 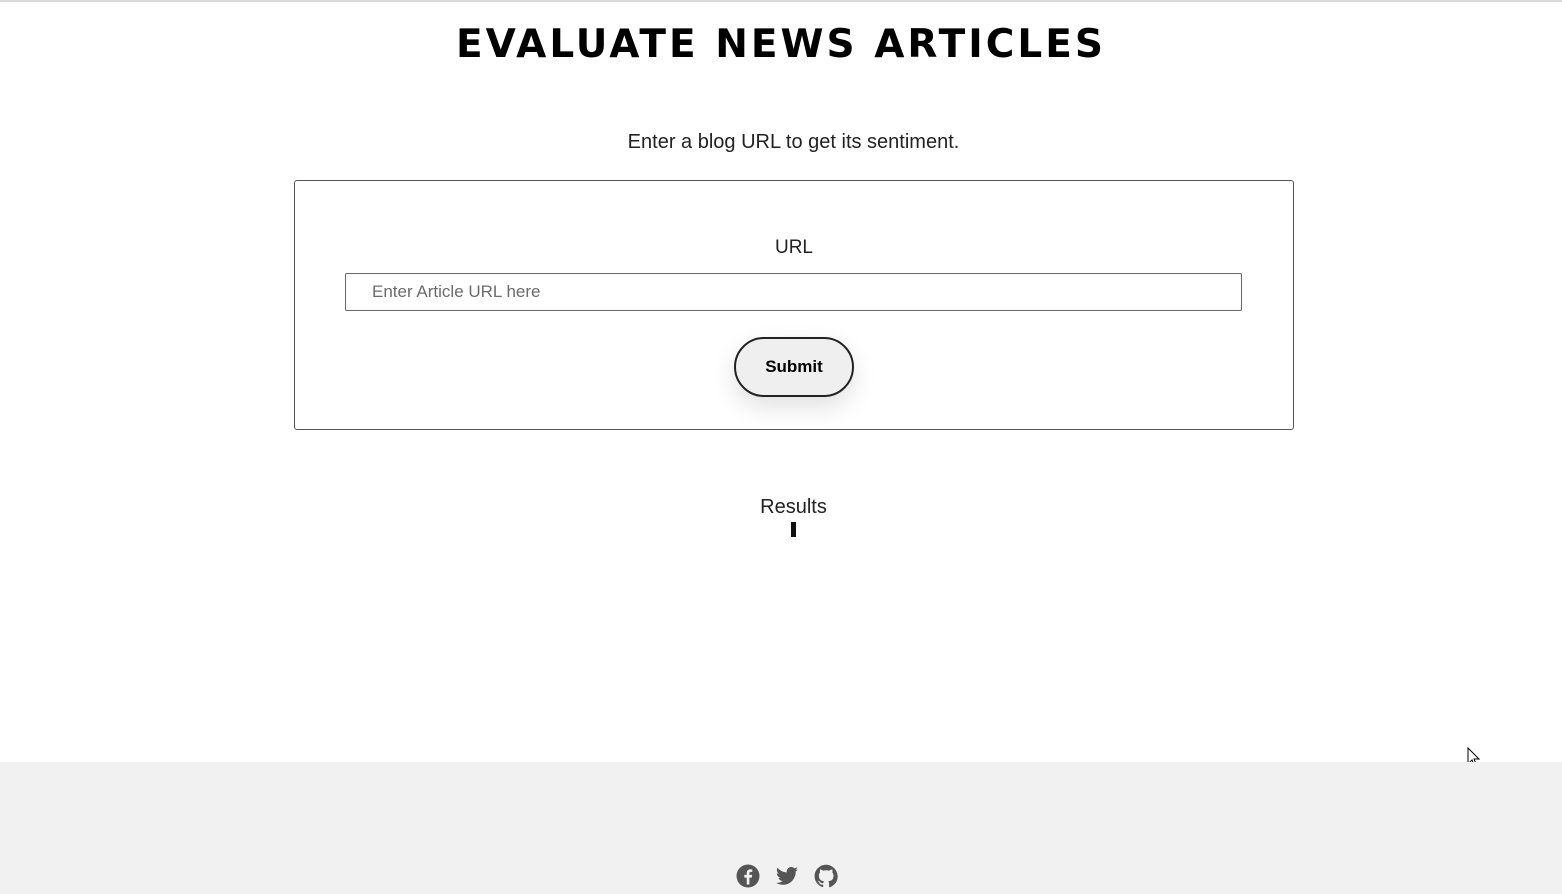 I want to click on footer, so click(x=781, y=828).